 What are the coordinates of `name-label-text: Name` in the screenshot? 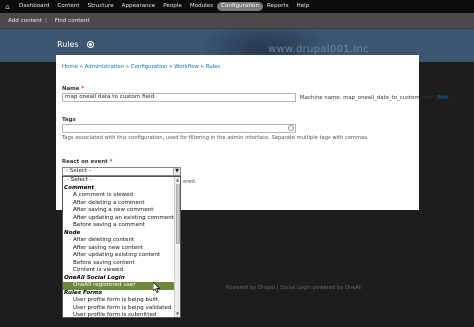 It's located at (71, 89).